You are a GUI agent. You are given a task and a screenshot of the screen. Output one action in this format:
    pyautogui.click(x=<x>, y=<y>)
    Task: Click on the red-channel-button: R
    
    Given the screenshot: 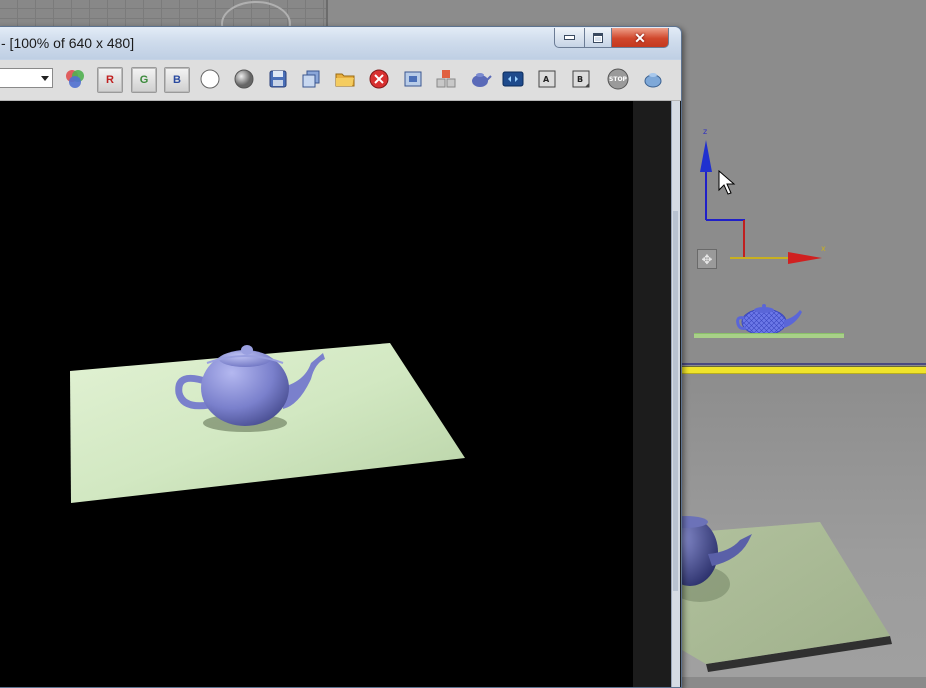 What is the action you would take?
    pyautogui.click(x=110, y=80)
    